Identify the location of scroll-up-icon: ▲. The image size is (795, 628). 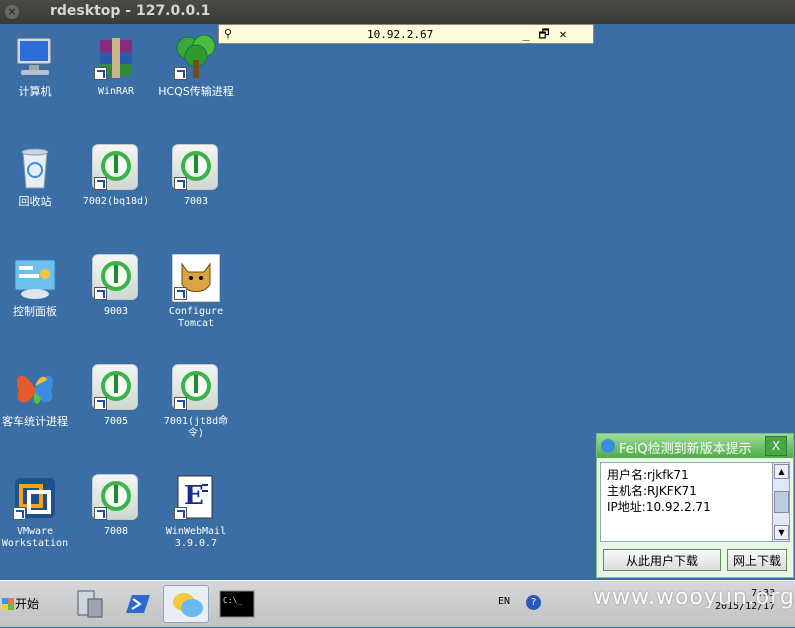
(781, 471).